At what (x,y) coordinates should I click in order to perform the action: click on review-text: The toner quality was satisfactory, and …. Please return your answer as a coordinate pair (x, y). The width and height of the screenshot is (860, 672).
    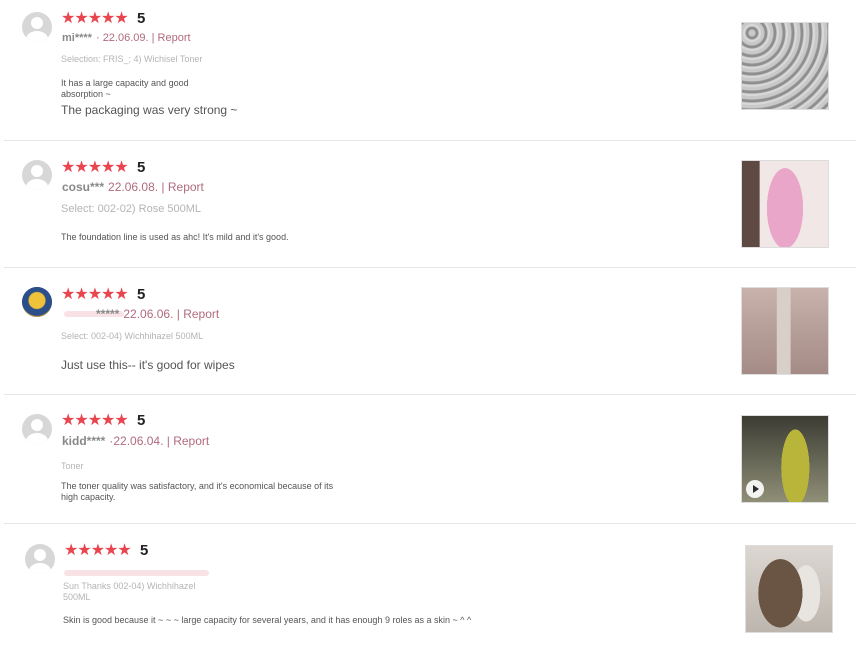
    Looking at the image, I should click on (197, 491).